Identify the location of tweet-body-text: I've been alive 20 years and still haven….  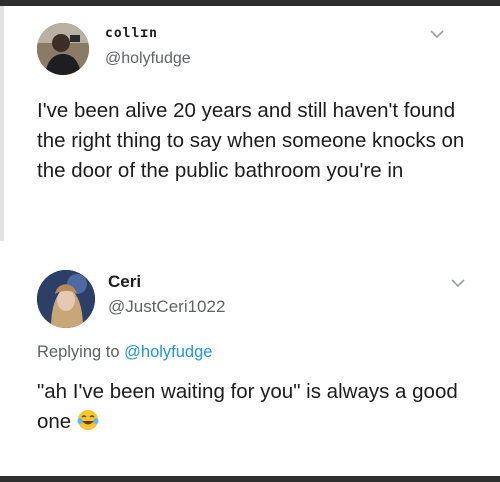
(251, 140).